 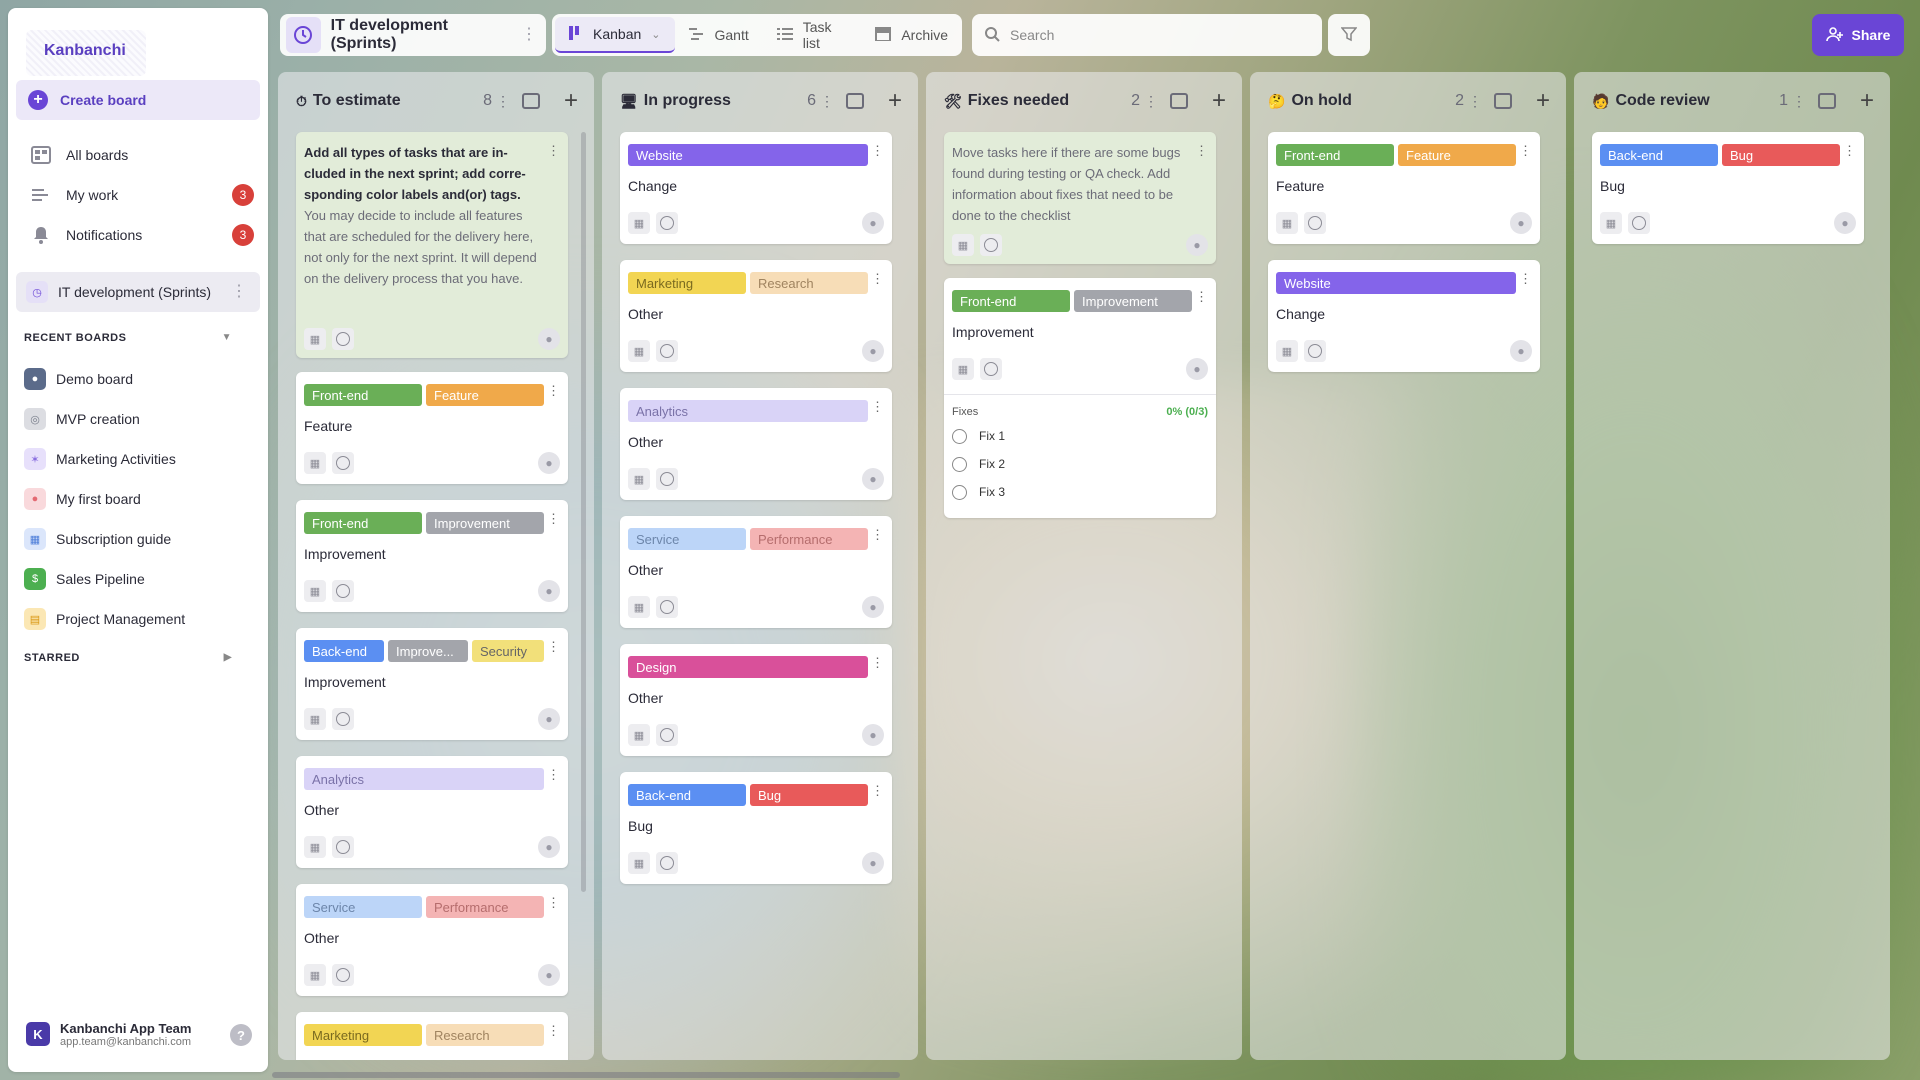 I want to click on sidebar-item-my-work: My work 3, so click(x=138, y=195).